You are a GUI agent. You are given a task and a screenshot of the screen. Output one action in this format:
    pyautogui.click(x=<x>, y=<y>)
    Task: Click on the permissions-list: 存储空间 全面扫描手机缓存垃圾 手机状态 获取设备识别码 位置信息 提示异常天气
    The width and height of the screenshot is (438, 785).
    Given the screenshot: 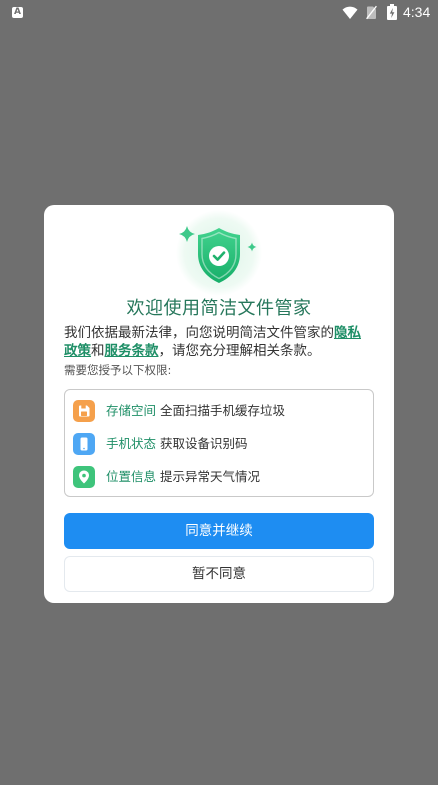 What is the action you would take?
    pyautogui.click(x=219, y=443)
    